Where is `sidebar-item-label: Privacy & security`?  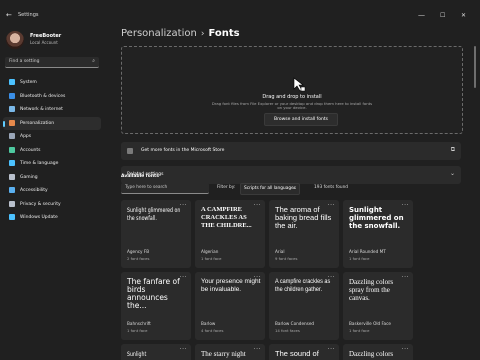
sidebar-item-label: Privacy & security is located at coordinates (40, 204).